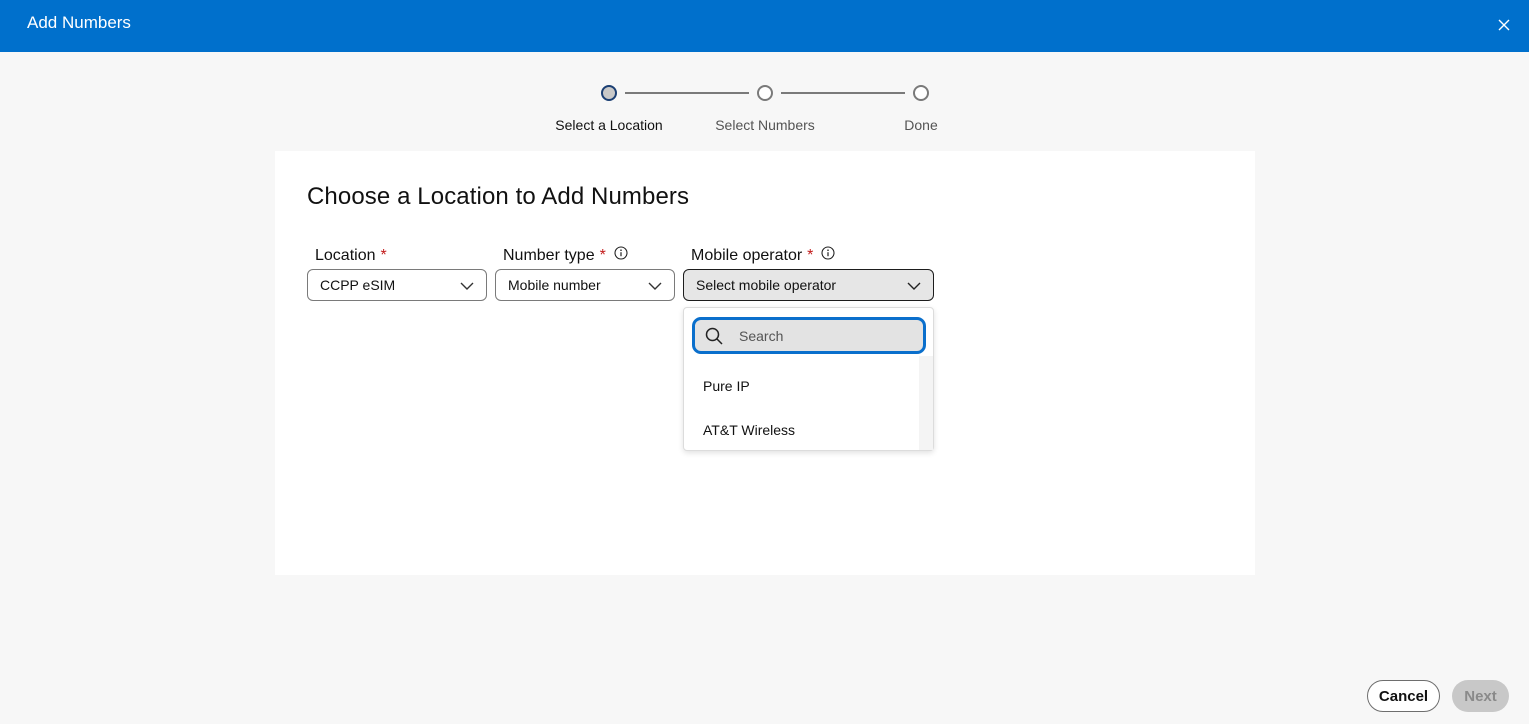 This screenshot has width=1529, height=724. What do you see at coordinates (554, 285) in the screenshot?
I see `number-type-select-value: Mobile number` at bounding box center [554, 285].